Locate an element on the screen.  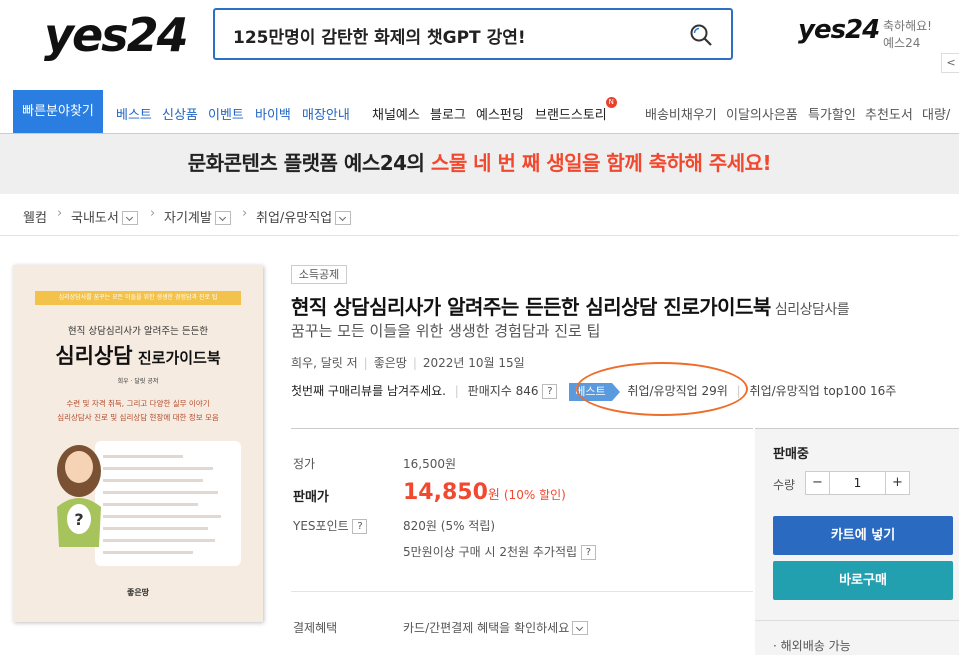
breadcrumb-jobs: 취업/유망직업 is located at coordinates (304, 216).